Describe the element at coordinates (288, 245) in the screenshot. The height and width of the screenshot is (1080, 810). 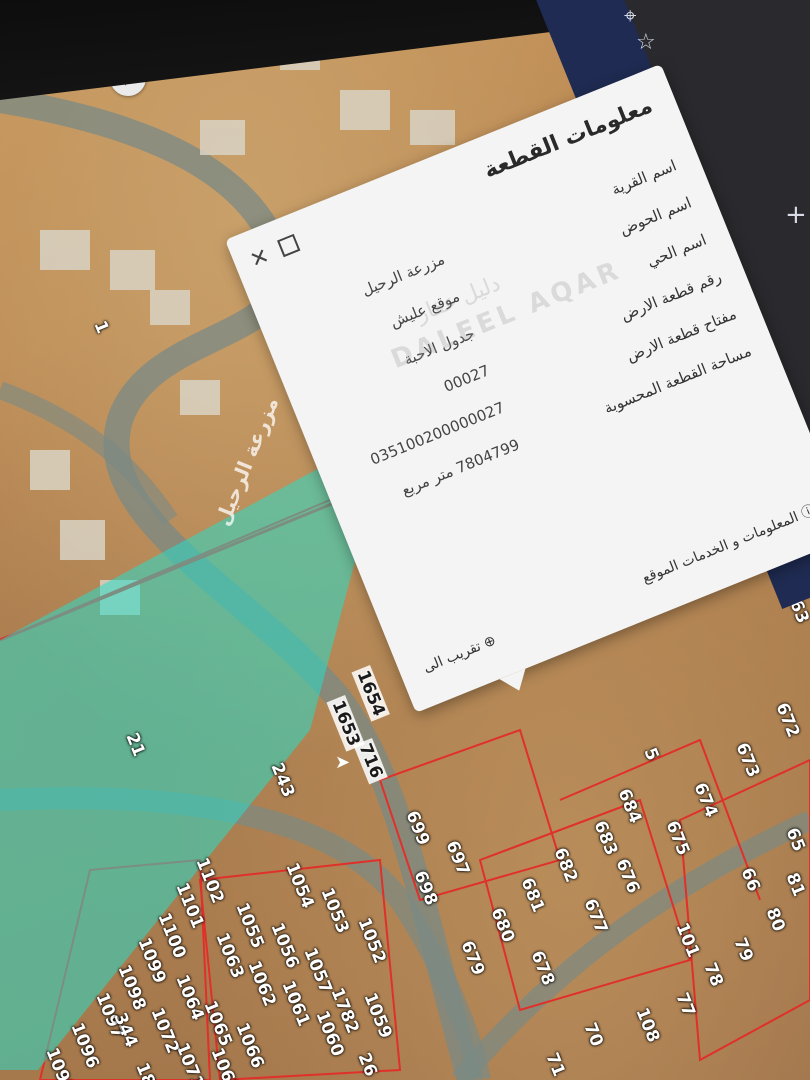
I see `maximize-icon` at that location.